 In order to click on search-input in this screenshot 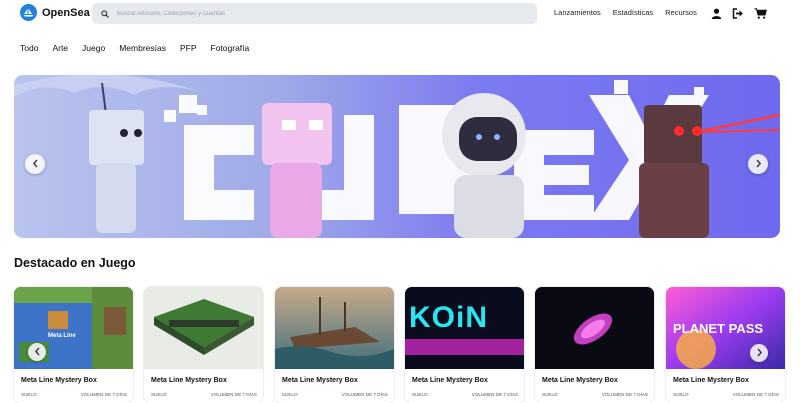, I will do `click(317, 13)`.